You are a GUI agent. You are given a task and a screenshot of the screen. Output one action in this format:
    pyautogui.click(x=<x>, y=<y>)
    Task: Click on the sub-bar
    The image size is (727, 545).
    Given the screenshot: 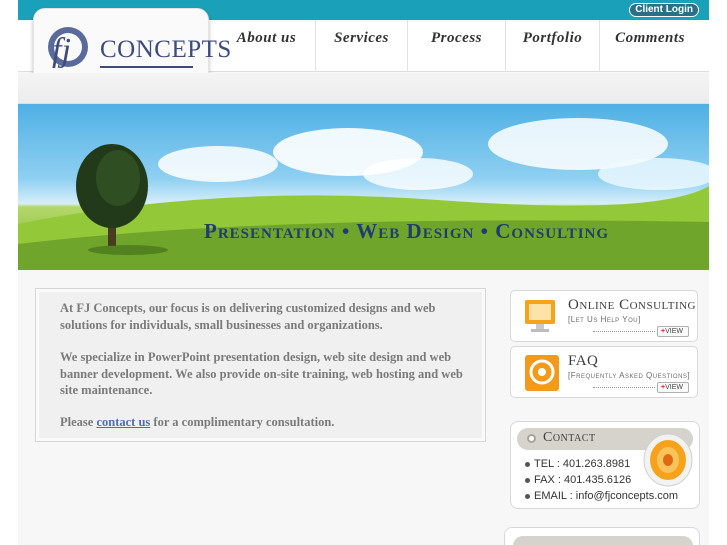 What is the action you would take?
    pyautogui.click(x=363, y=88)
    